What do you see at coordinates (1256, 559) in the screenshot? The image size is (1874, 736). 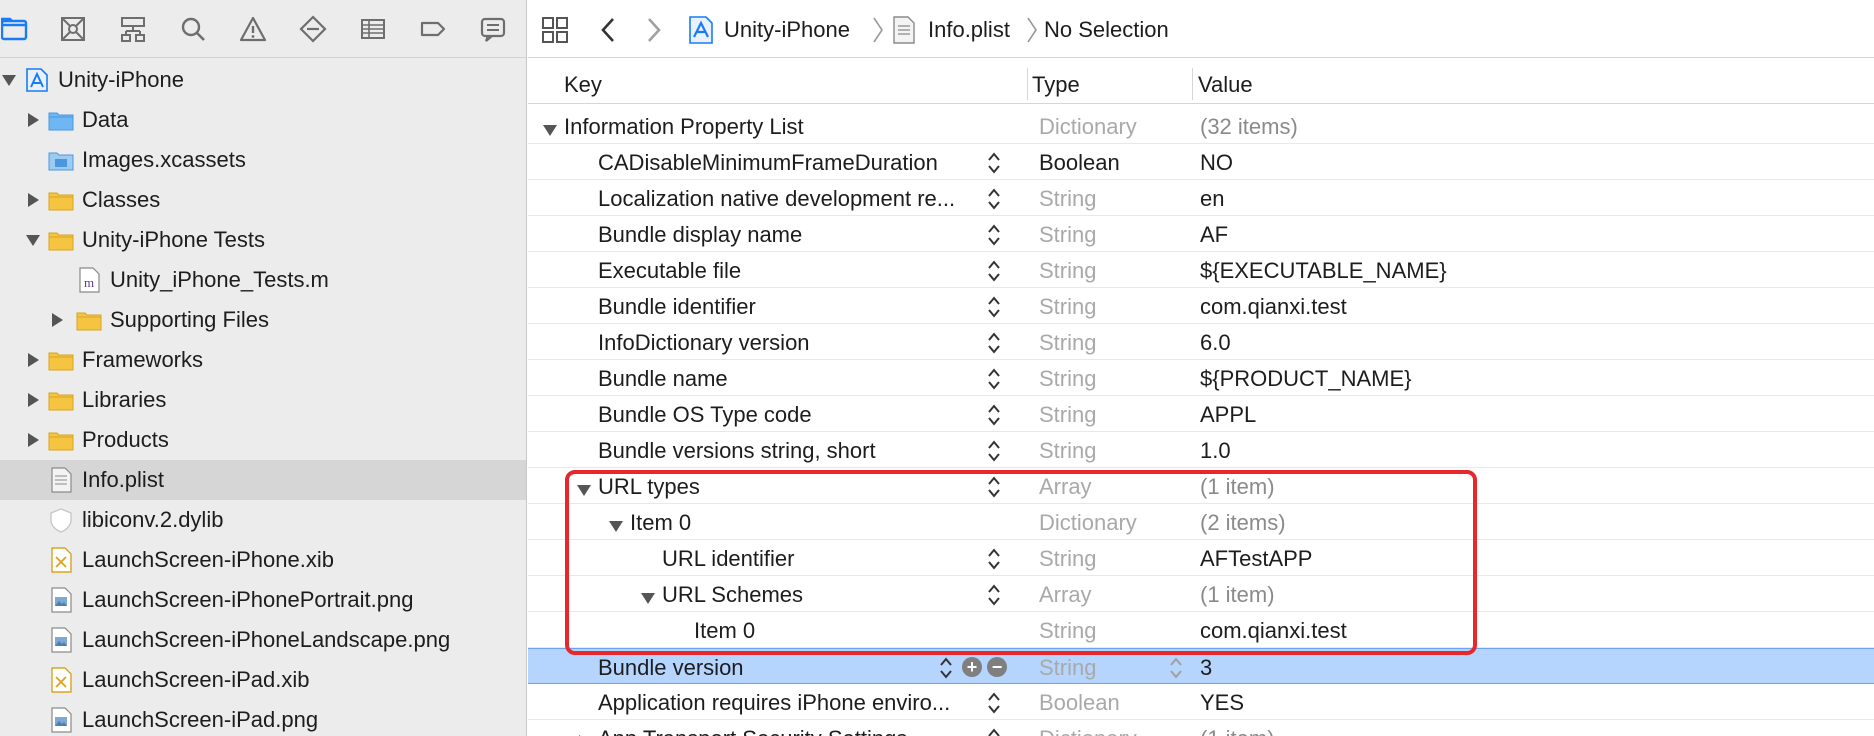 I see `plist-value: AFTestAPP` at bounding box center [1256, 559].